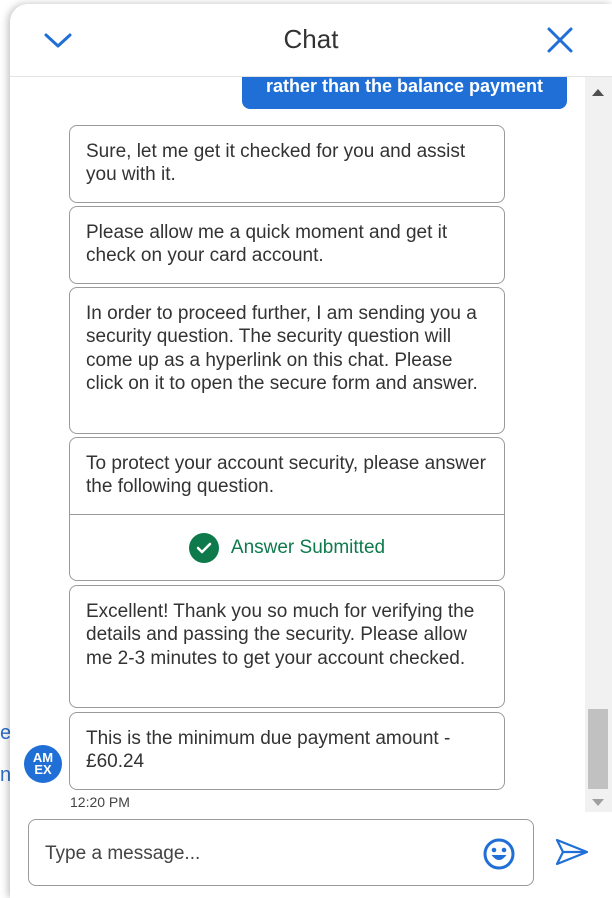  What do you see at coordinates (598, 802) in the screenshot?
I see `scroll-down-arrow-icon` at bounding box center [598, 802].